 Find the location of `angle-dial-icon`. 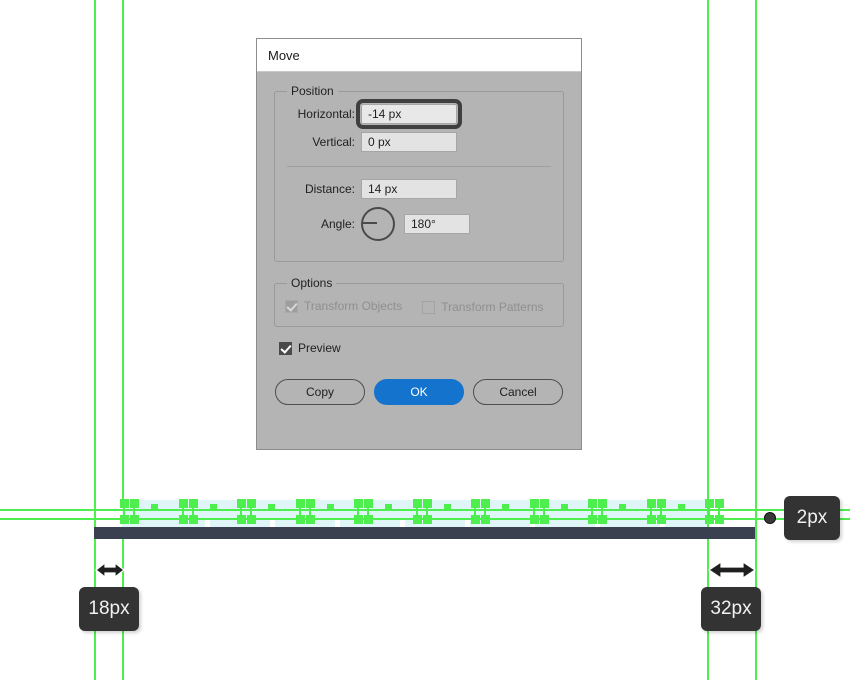

angle-dial-icon is located at coordinates (378, 224).